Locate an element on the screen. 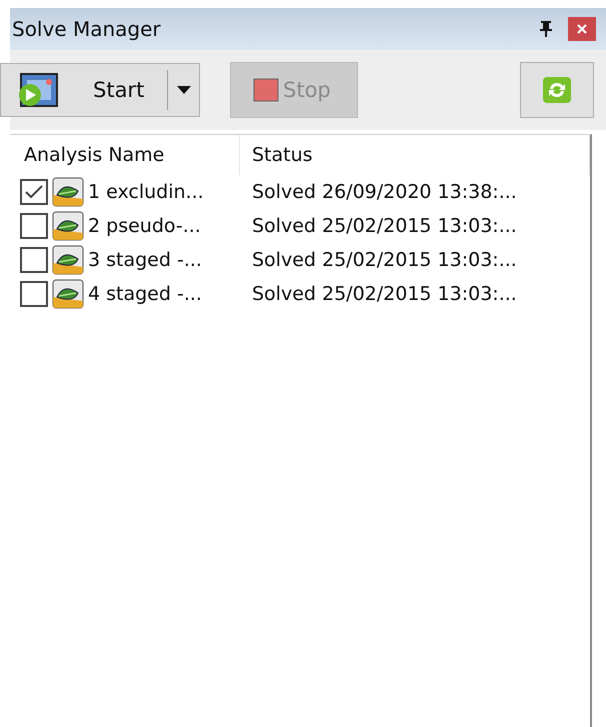 This screenshot has height=727, width=606. column-header: Status is located at coordinates (415, 155).